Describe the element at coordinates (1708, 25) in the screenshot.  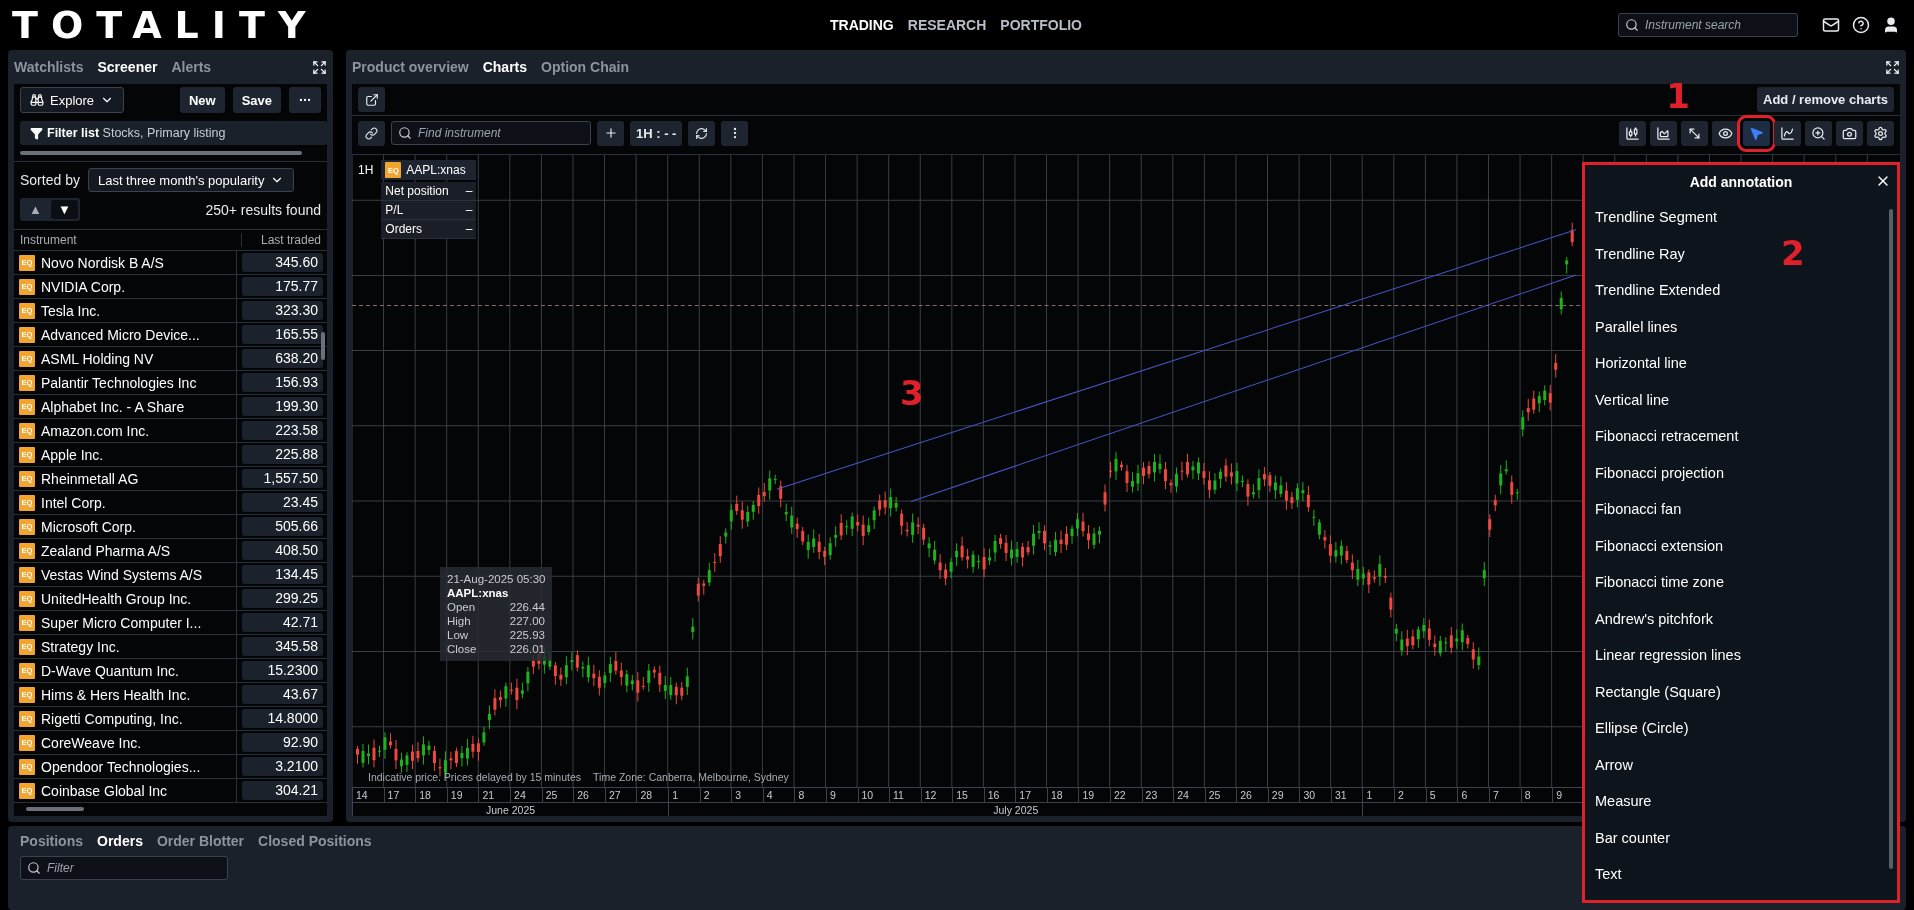
I see `instrument-search-field: Instrument search` at that location.